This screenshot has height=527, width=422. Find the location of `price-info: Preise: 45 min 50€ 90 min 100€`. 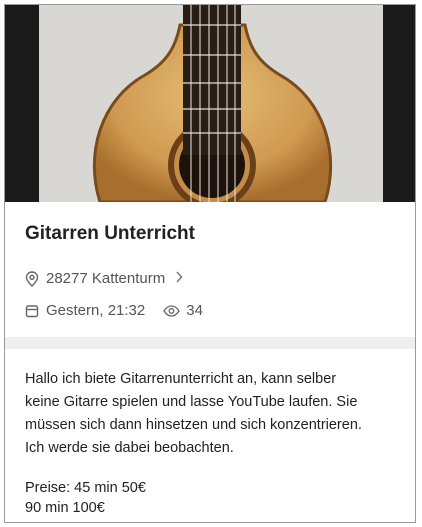

price-info: Preise: 45 min 50€ 90 min 100€ is located at coordinates (85, 498).